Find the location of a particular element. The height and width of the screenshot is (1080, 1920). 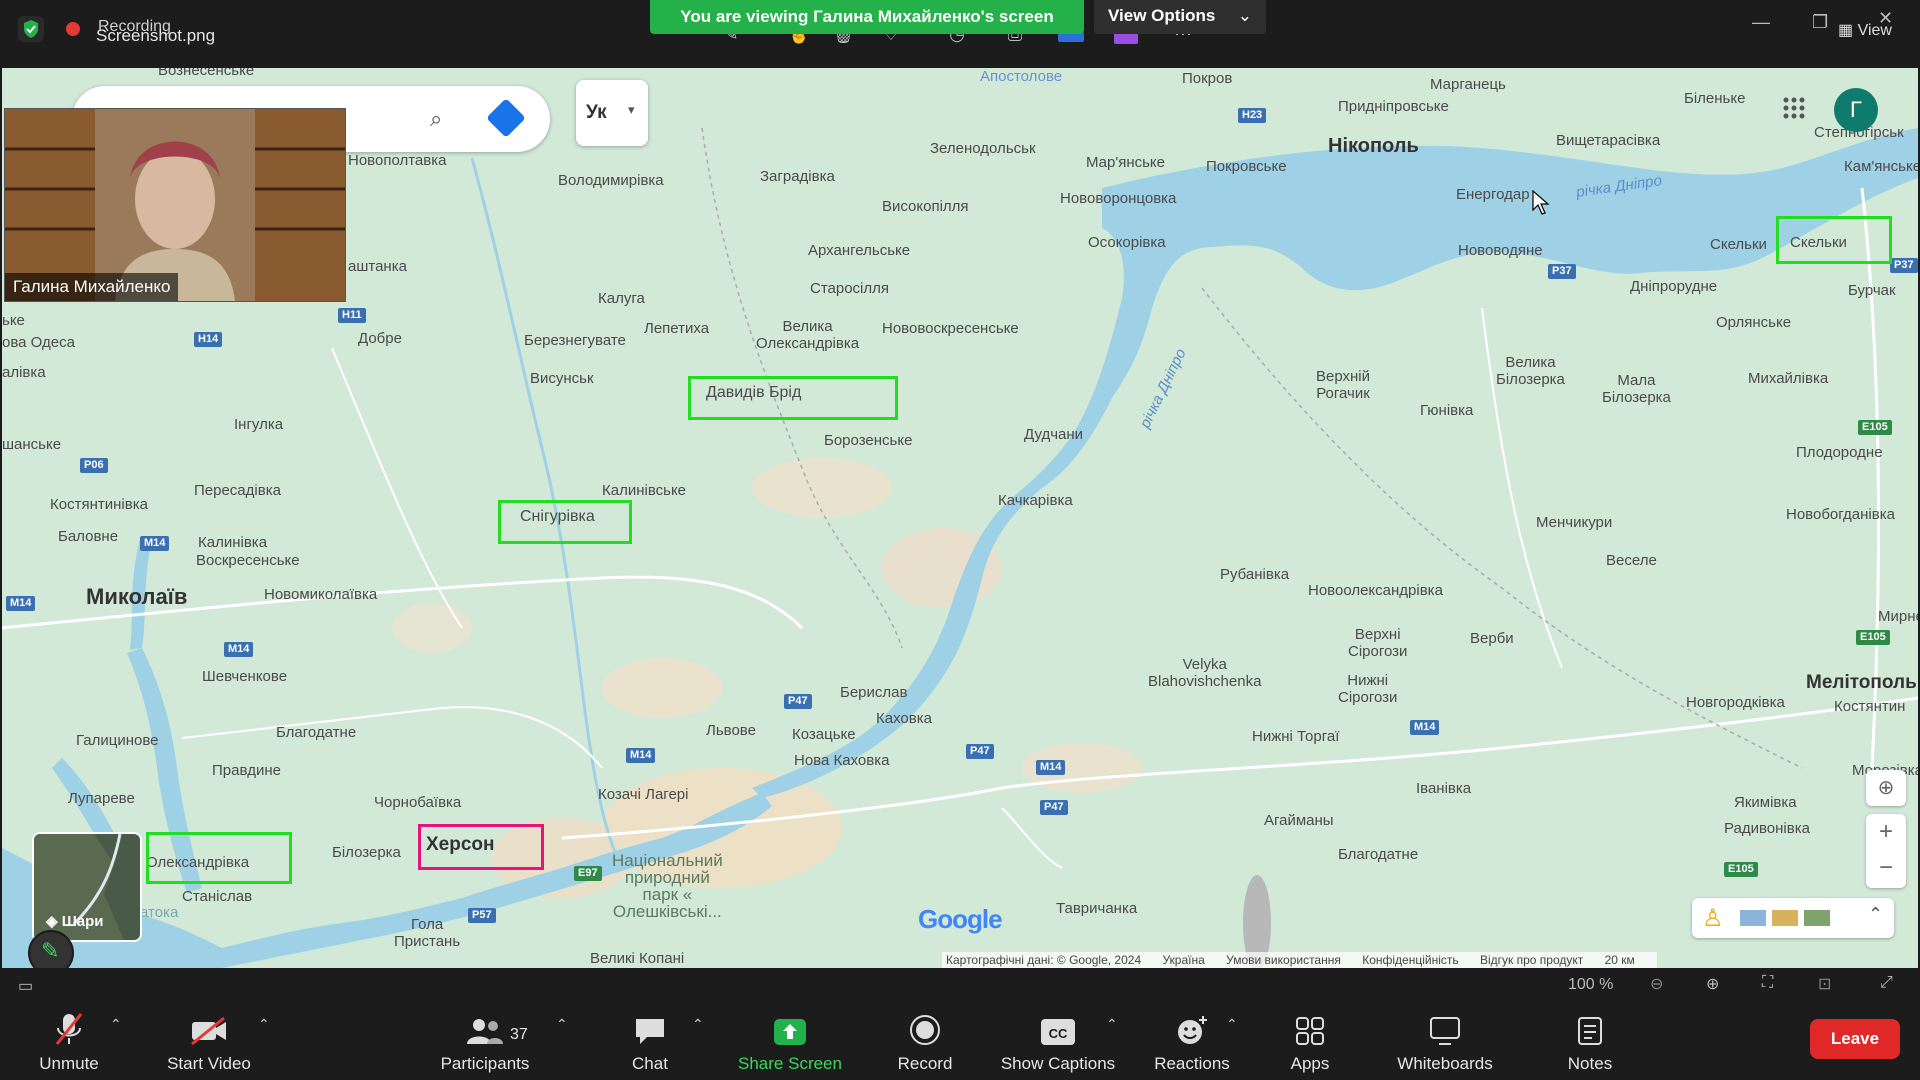

language-select: Ук ▾ is located at coordinates (612, 113).